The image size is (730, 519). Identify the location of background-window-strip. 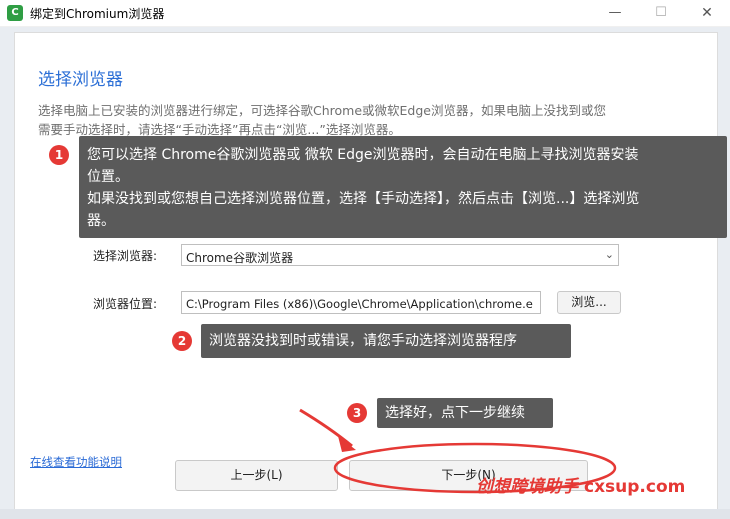
(365, 514).